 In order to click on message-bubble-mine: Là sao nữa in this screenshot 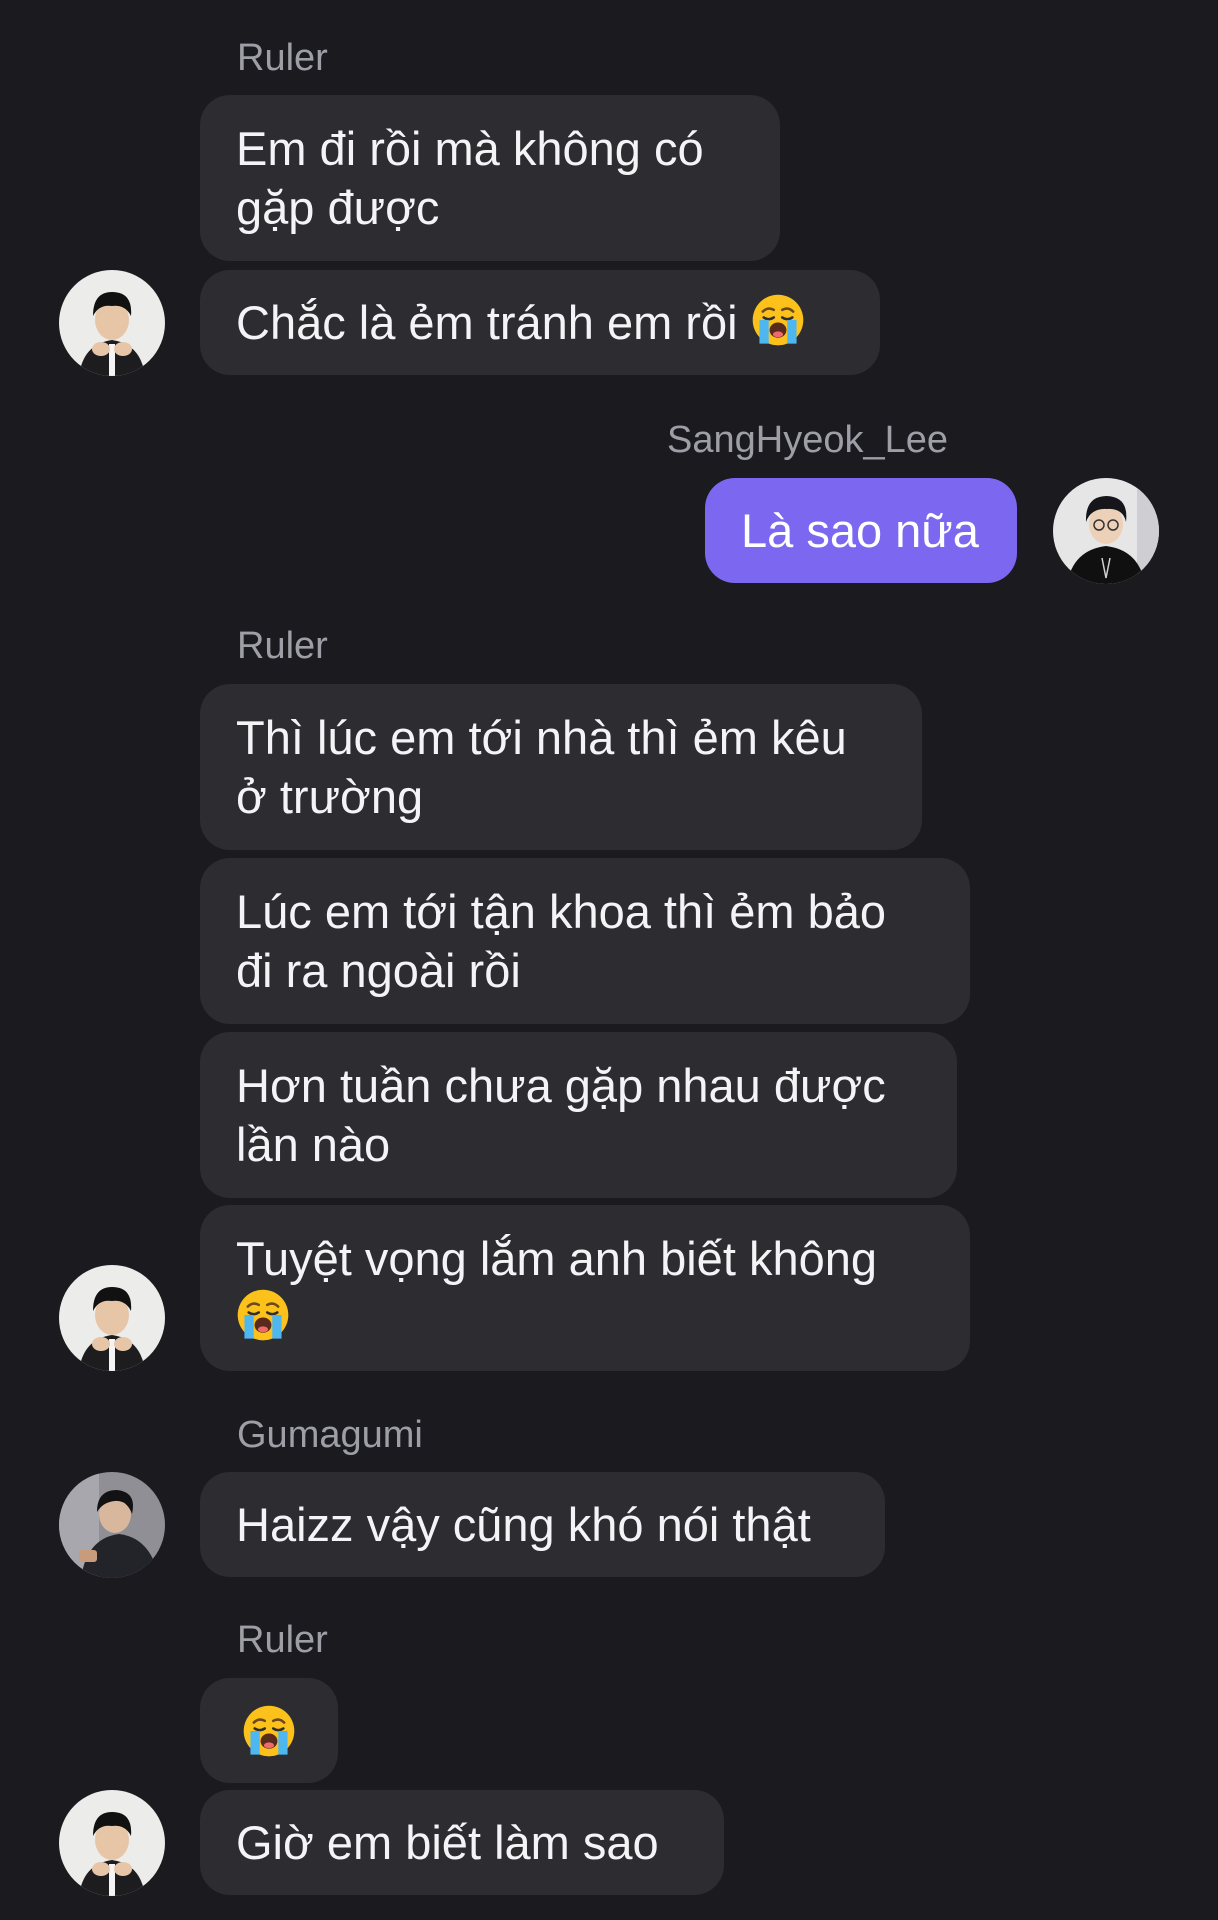, I will do `click(861, 530)`.